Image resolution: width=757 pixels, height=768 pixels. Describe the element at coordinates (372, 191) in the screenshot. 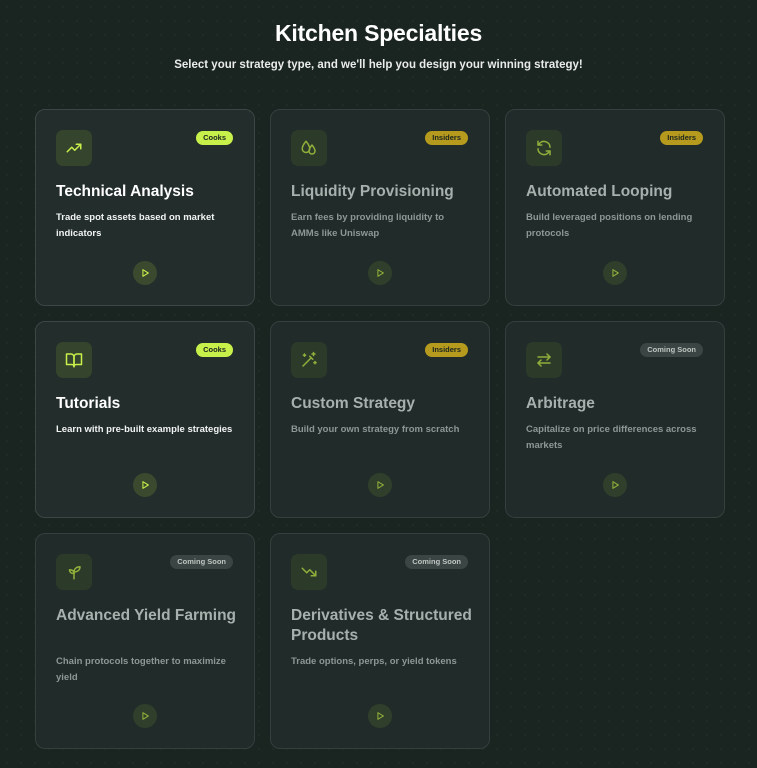

I see `card-title: Liquidity Provisioning` at that location.